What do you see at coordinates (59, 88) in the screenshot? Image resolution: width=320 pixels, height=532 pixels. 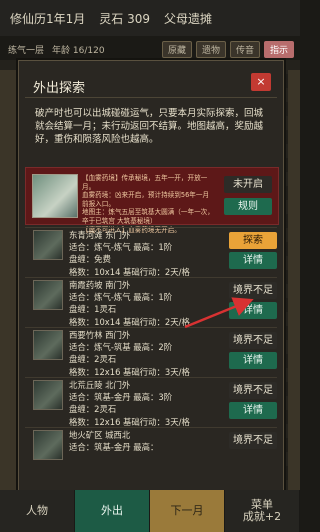 I see `modal-title: 外出探索` at bounding box center [59, 88].